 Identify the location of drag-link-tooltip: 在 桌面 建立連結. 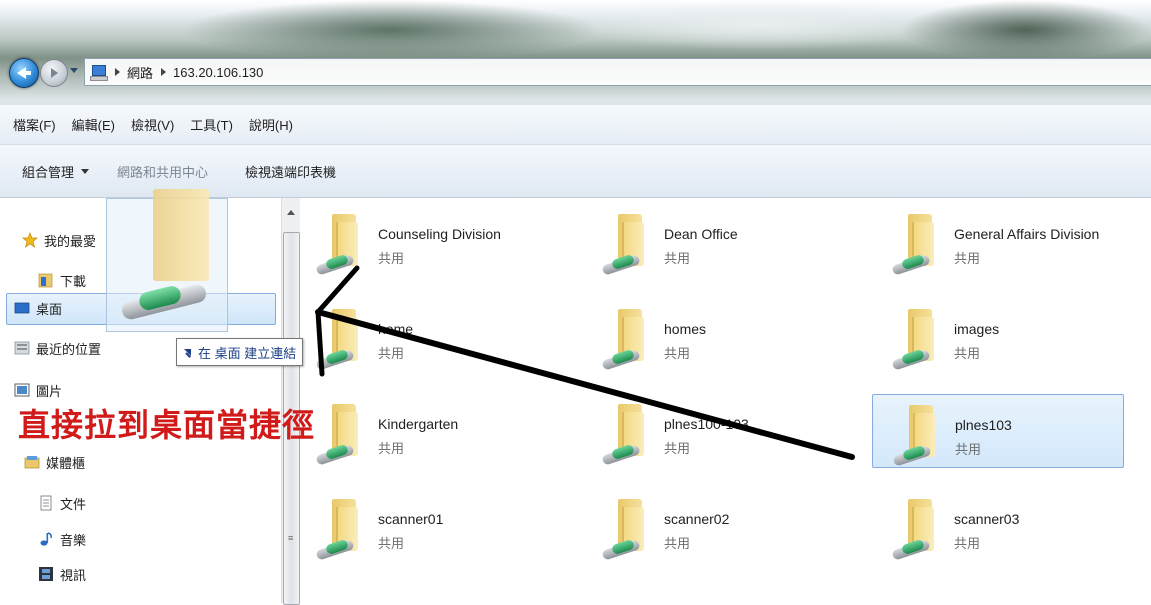
(240, 352).